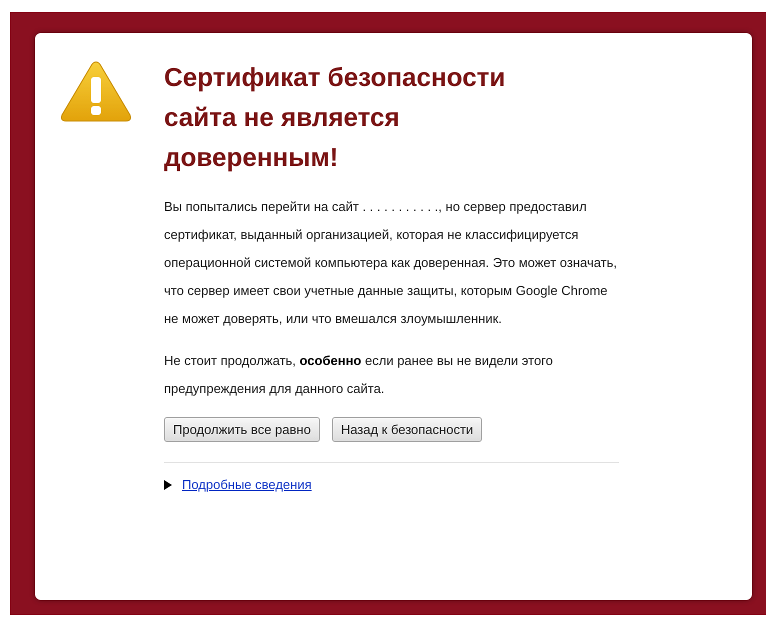 This screenshot has height=618, width=766. Describe the element at coordinates (96, 91) in the screenshot. I see `warning-icon` at that location.